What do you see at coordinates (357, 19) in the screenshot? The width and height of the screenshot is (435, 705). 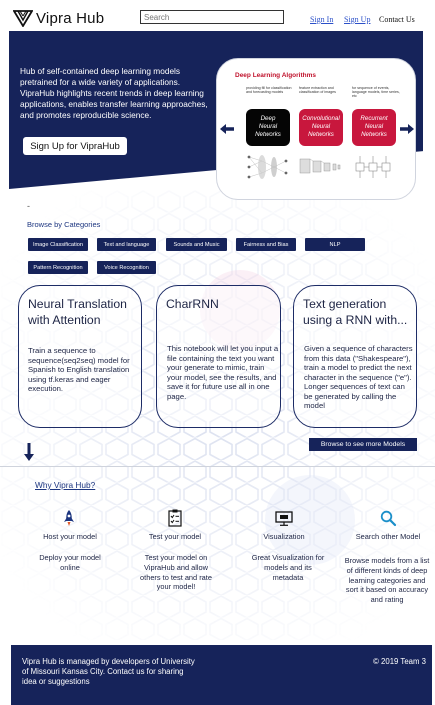 I see `sign-up-link: Sign Up` at bounding box center [357, 19].